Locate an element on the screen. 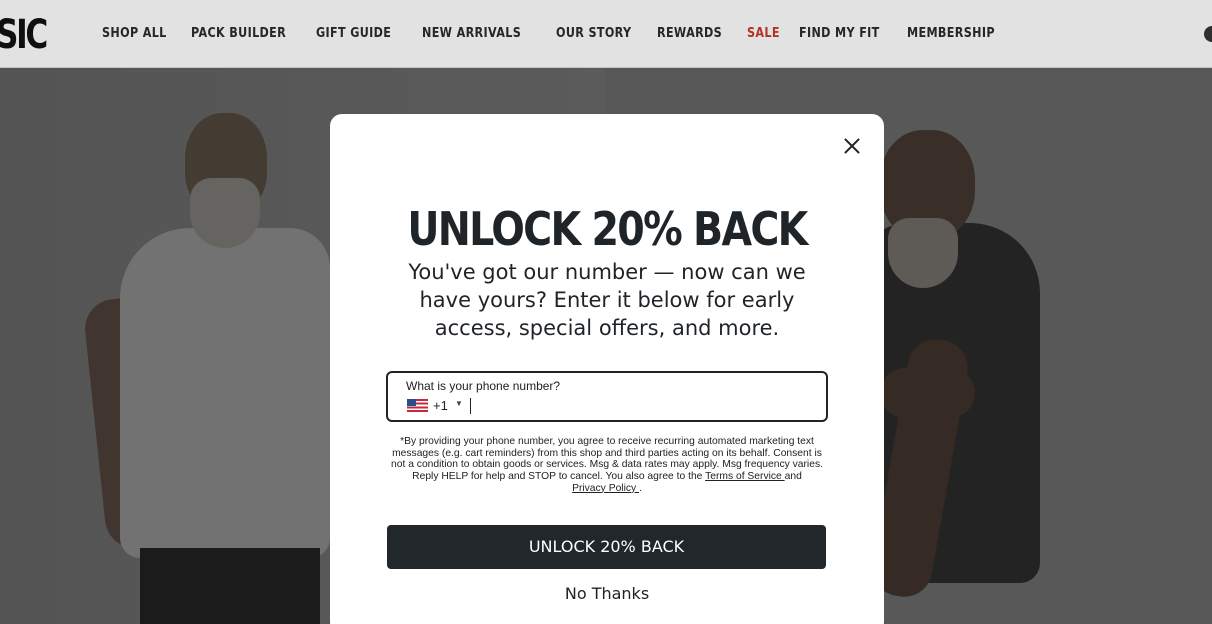 The width and height of the screenshot is (1212, 624). modal-title: UNLOCK 20% BACK is located at coordinates (607, 229).